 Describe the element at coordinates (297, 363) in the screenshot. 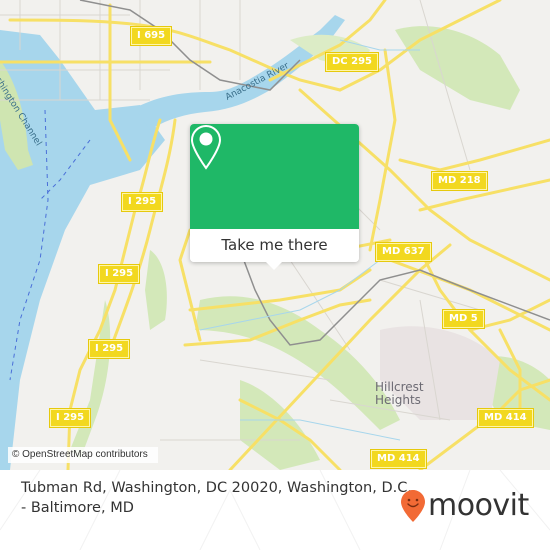

I see `park-oxon-run` at that location.